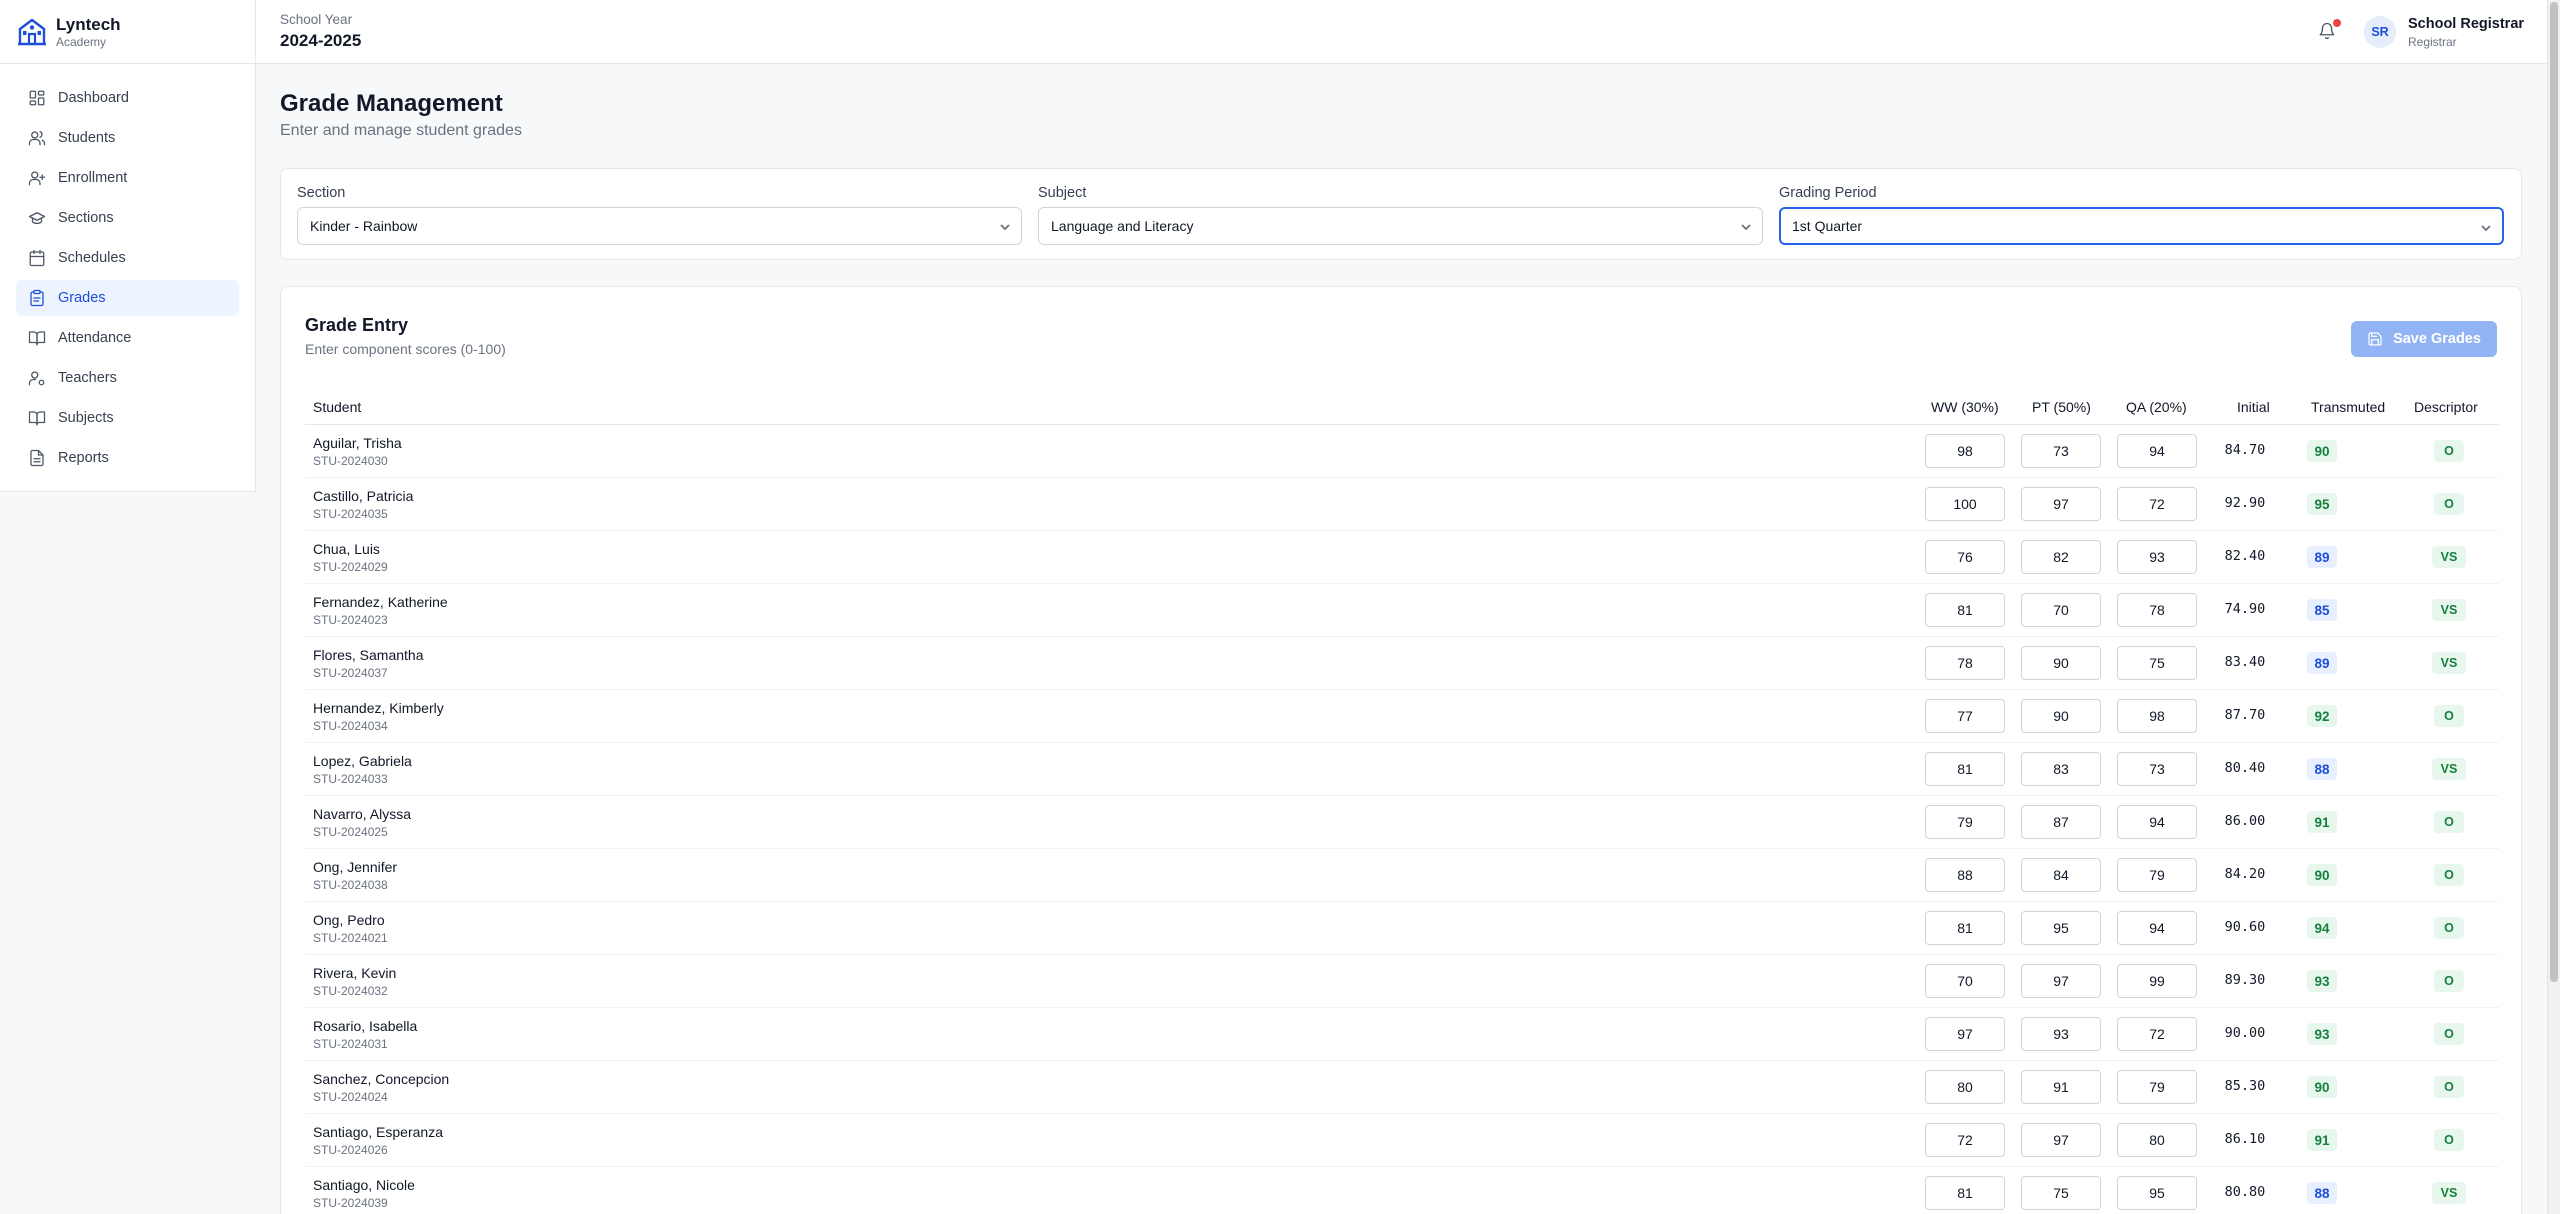  Describe the element at coordinates (1965, 663) in the screenshot. I see `ww-score-input: 78` at that location.